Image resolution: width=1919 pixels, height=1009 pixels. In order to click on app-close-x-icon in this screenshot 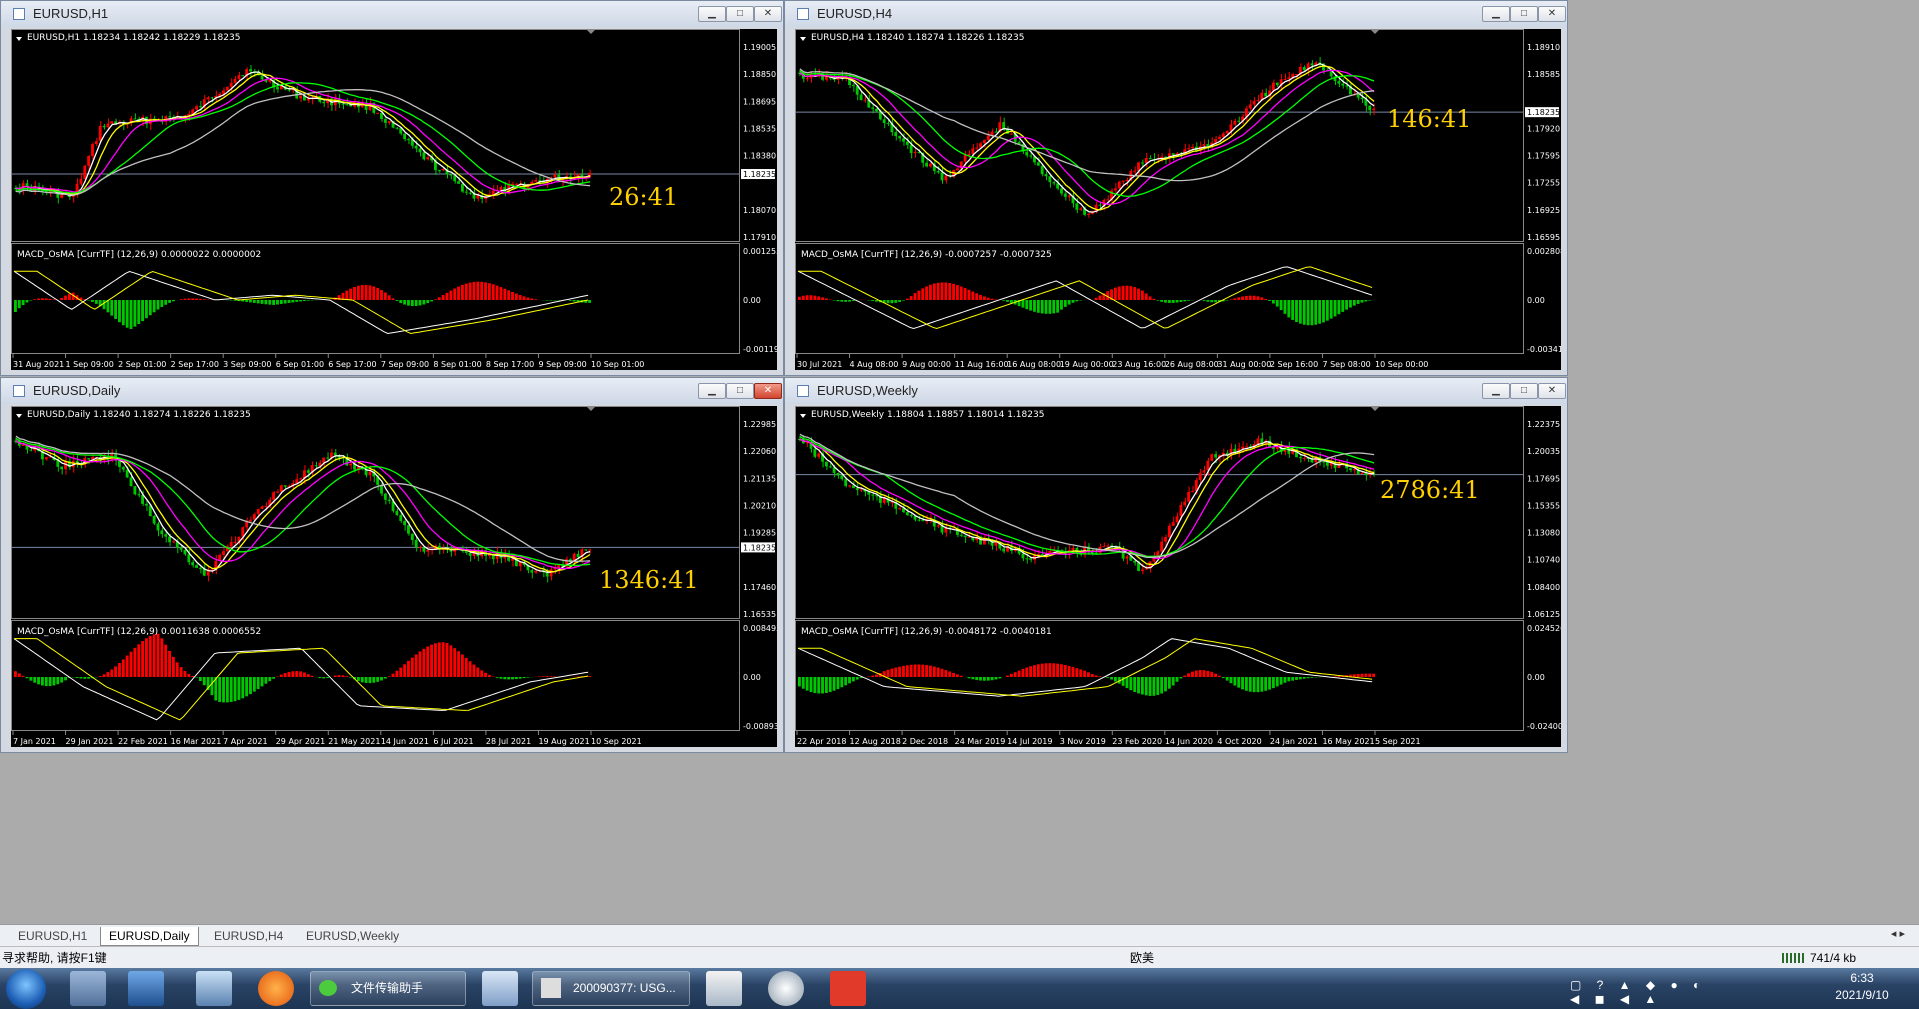, I will do `click(848, 988)`.